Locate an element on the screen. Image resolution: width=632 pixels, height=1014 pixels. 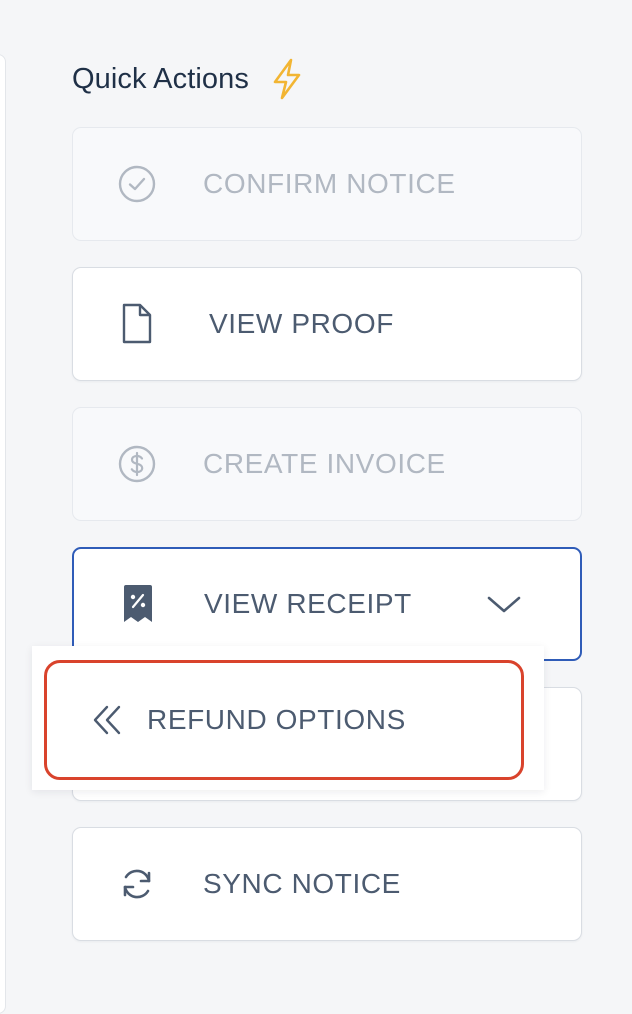
sync-notice-label: SYNC NOTICE is located at coordinates (302, 883).